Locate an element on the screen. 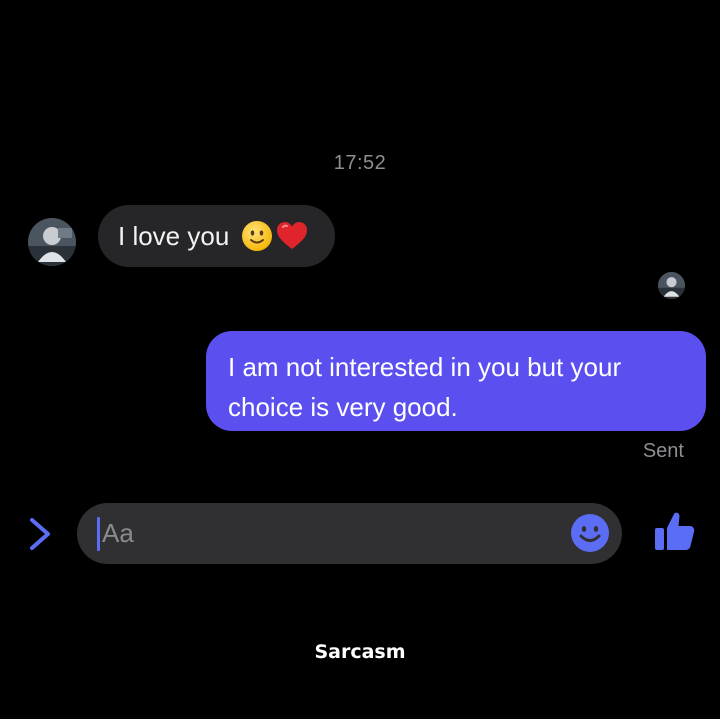  like-button is located at coordinates (675, 531).